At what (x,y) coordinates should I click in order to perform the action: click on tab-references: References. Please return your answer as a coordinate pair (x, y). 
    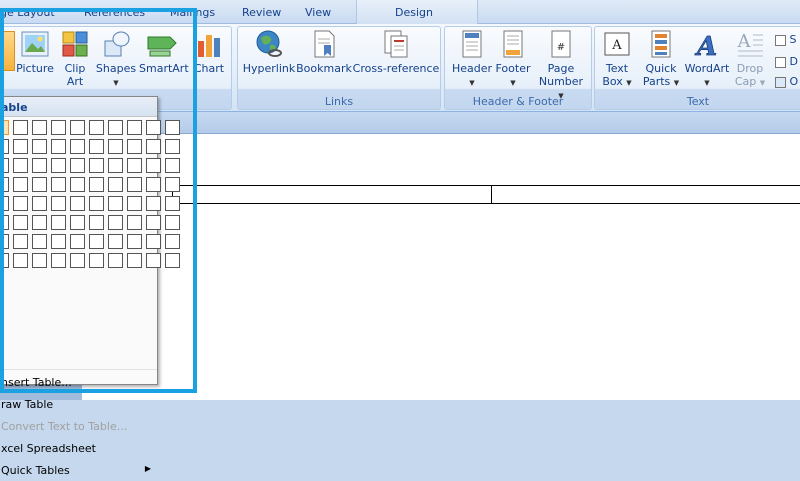
    Looking at the image, I should click on (114, 12).